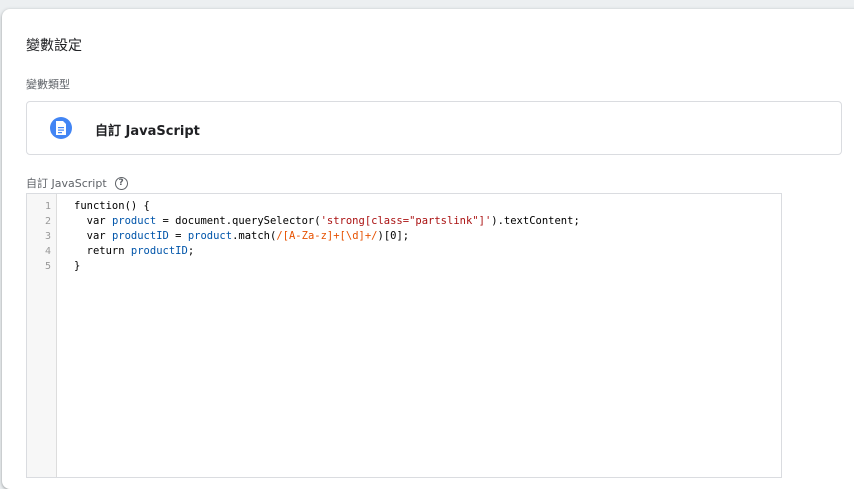  Describe the element at coordinates (147, 131) in the screenshot. I see `variable-type-name: 自訂 JavaScript` at that location.